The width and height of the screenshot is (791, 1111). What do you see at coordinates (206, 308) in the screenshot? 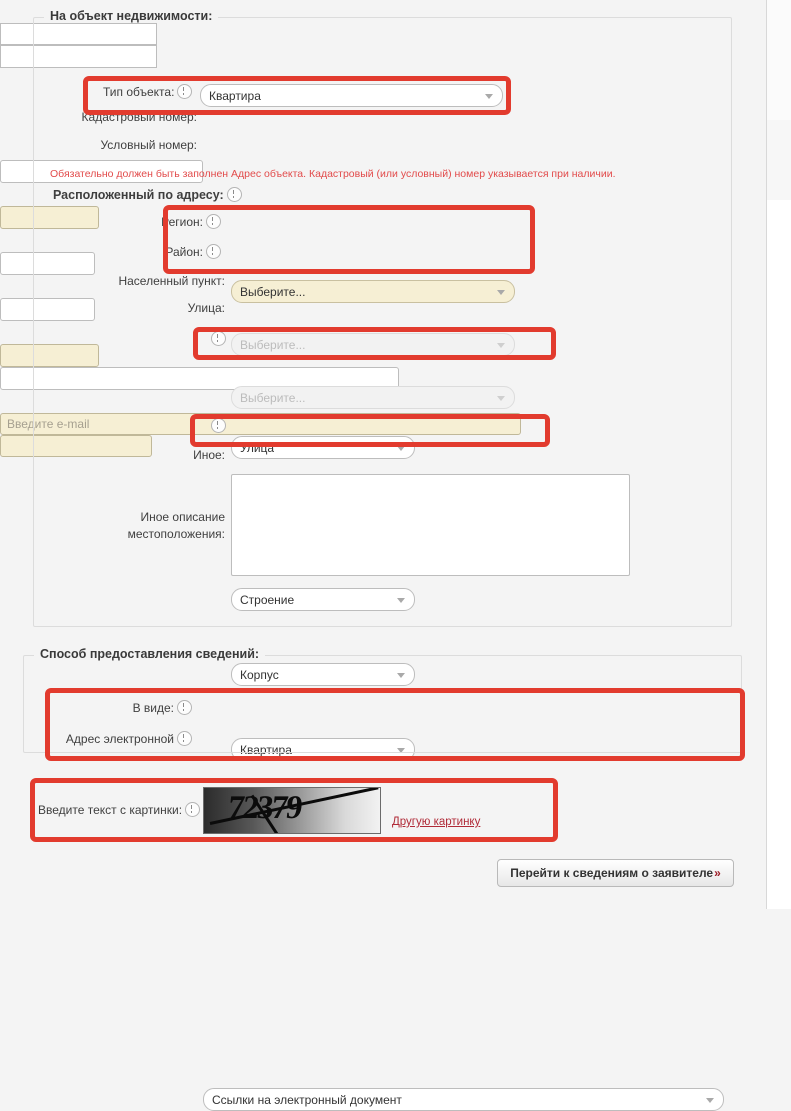
I see `street-label: Улица:` at bounding box center [206, 308].